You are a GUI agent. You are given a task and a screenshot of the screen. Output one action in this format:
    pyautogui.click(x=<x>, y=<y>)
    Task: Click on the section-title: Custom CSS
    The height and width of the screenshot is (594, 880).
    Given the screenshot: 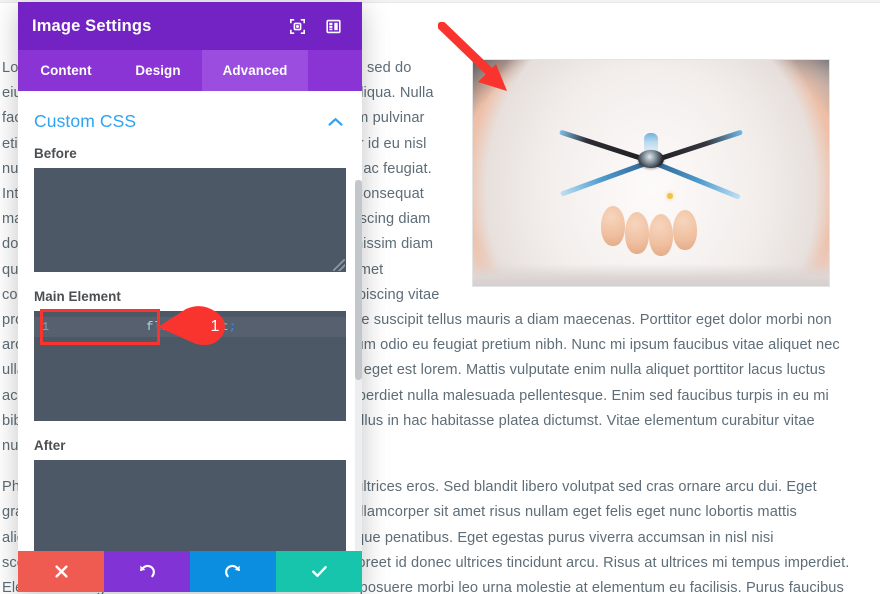 What is the action you would take?
    pyautogui.click(x=85, y=121)
    